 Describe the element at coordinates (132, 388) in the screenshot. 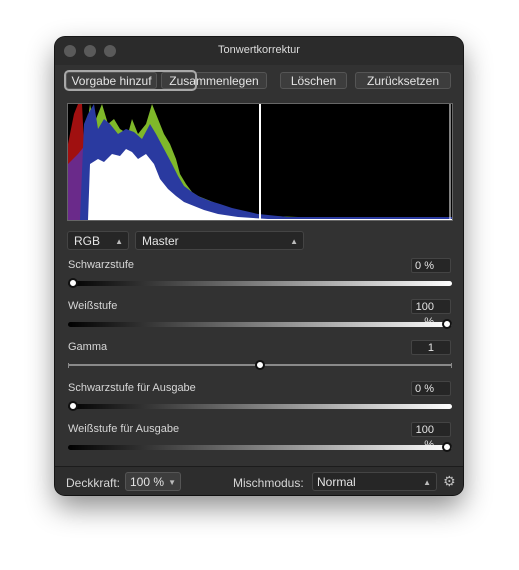

I see `output-black-level-label: Schwarzstufe für Ausgabe` at that location.